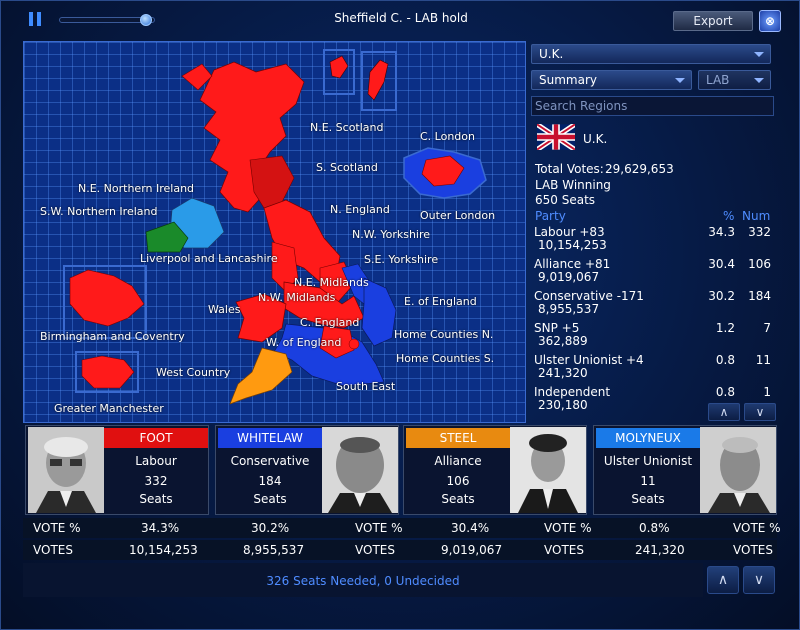  I want to click on label-ne-ni: N.E. Northern Ireland, so click(136, 188).